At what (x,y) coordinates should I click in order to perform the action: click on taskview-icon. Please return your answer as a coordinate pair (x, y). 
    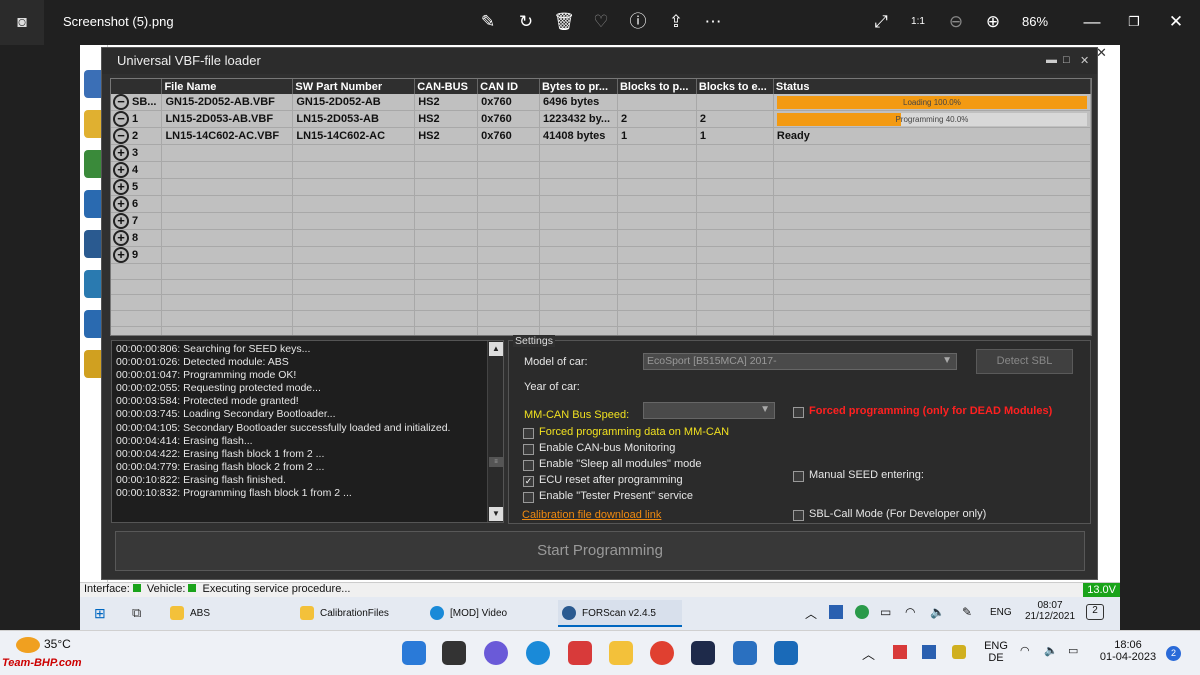
    Looking at the image, I should click on (454, 653).